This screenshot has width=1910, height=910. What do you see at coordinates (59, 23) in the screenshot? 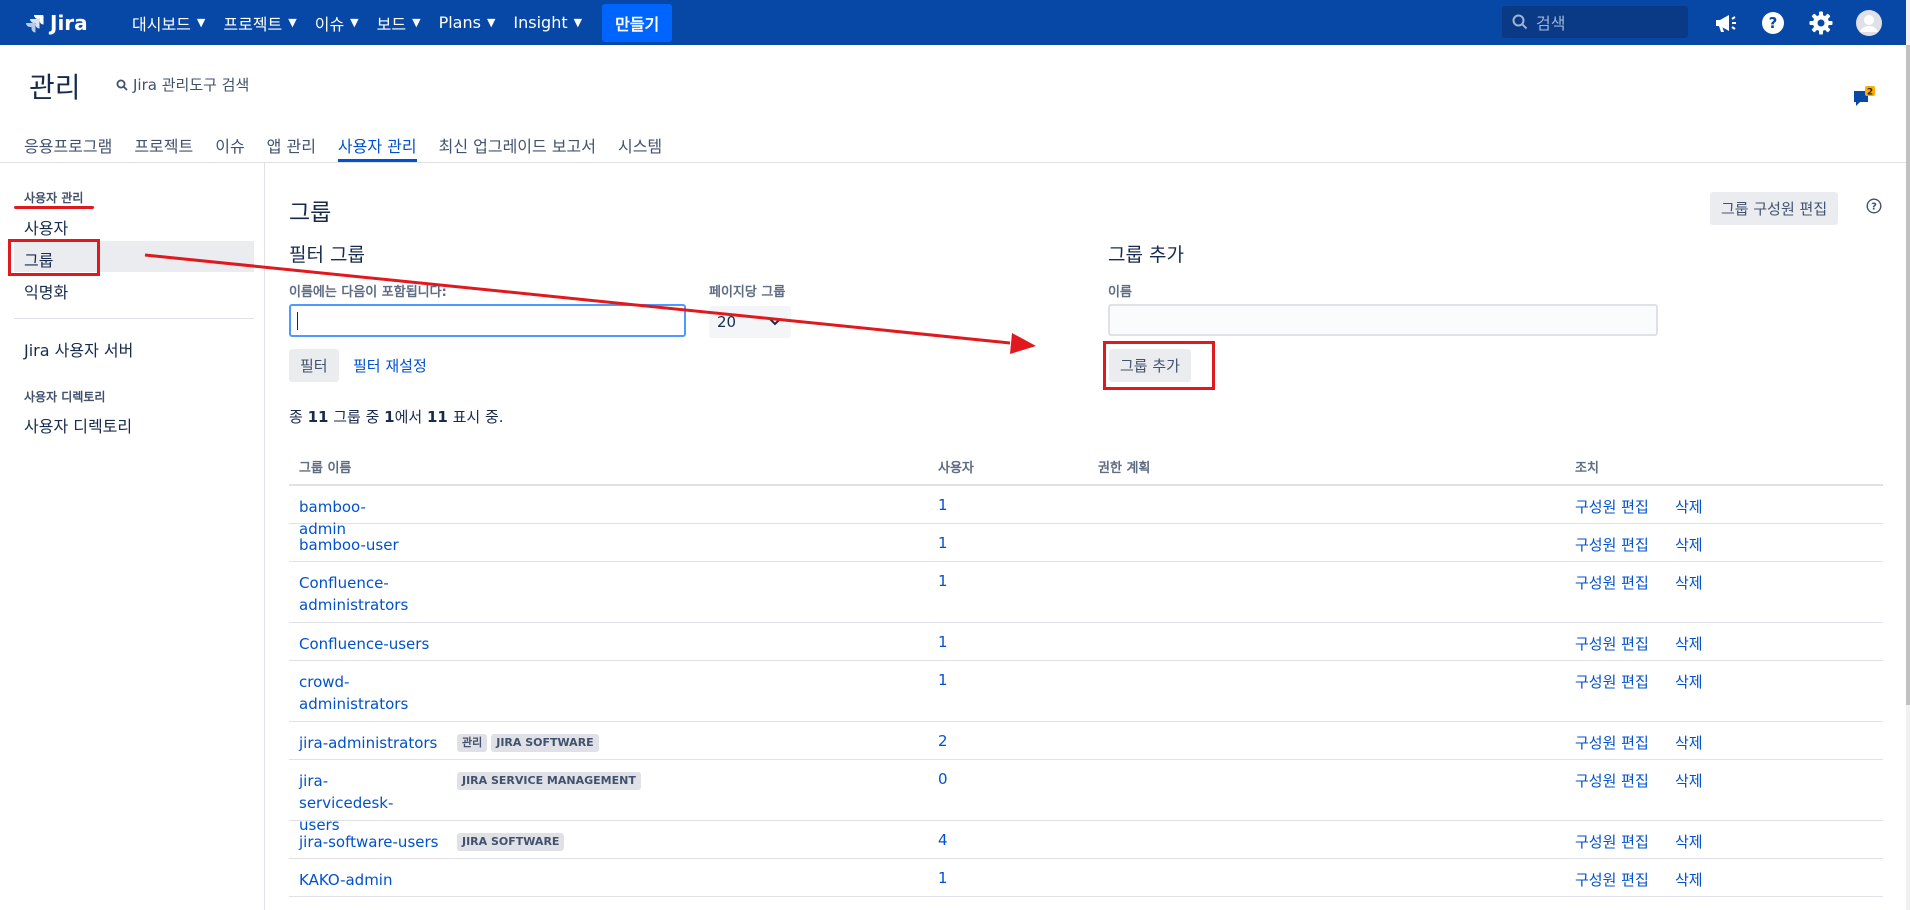
I see `jira-logo: Jira` at bounding box center [59, 23].